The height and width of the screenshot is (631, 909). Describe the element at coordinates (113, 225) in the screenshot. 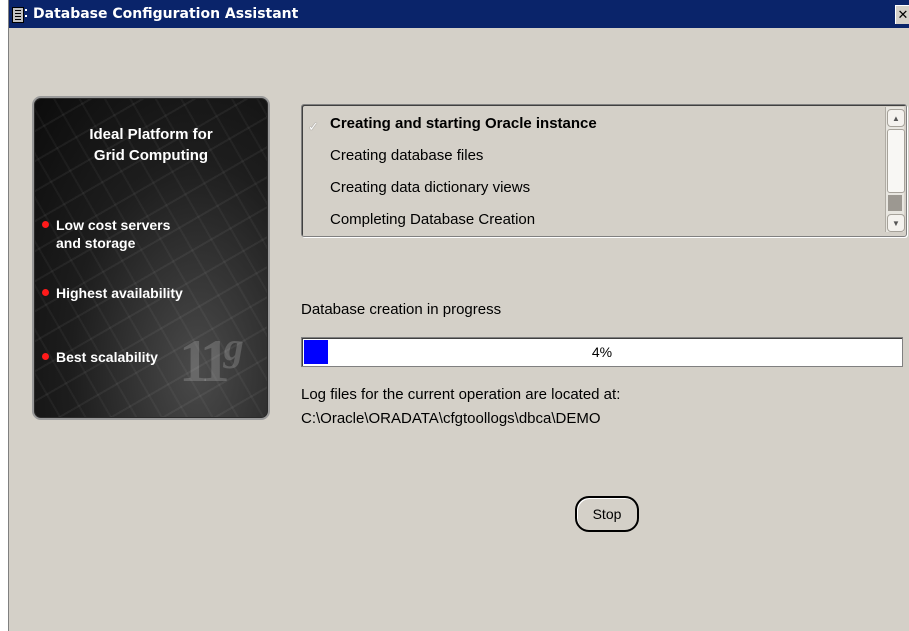

I see `bullet-text: Low cost servers` at that location.